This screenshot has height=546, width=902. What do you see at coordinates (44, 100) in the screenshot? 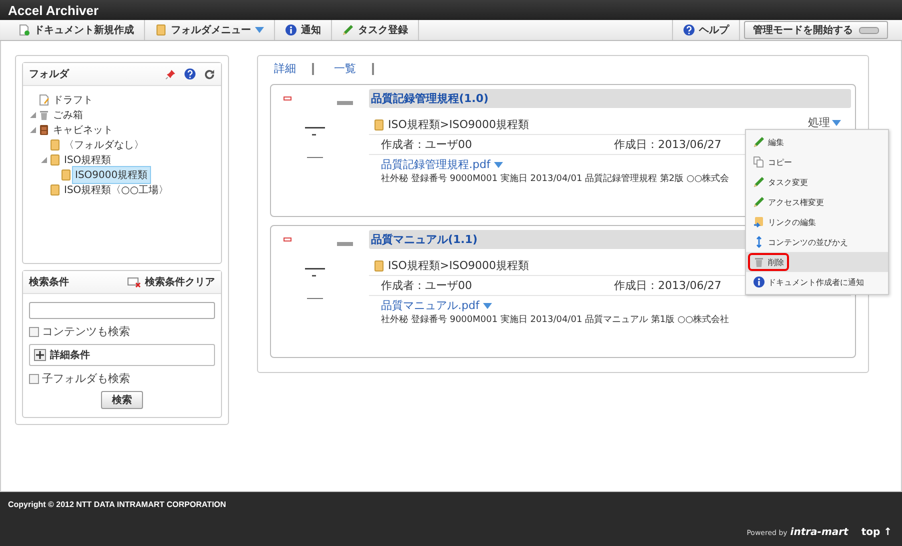
I see `document-pencil-icon` at bounding box center [44, 100].